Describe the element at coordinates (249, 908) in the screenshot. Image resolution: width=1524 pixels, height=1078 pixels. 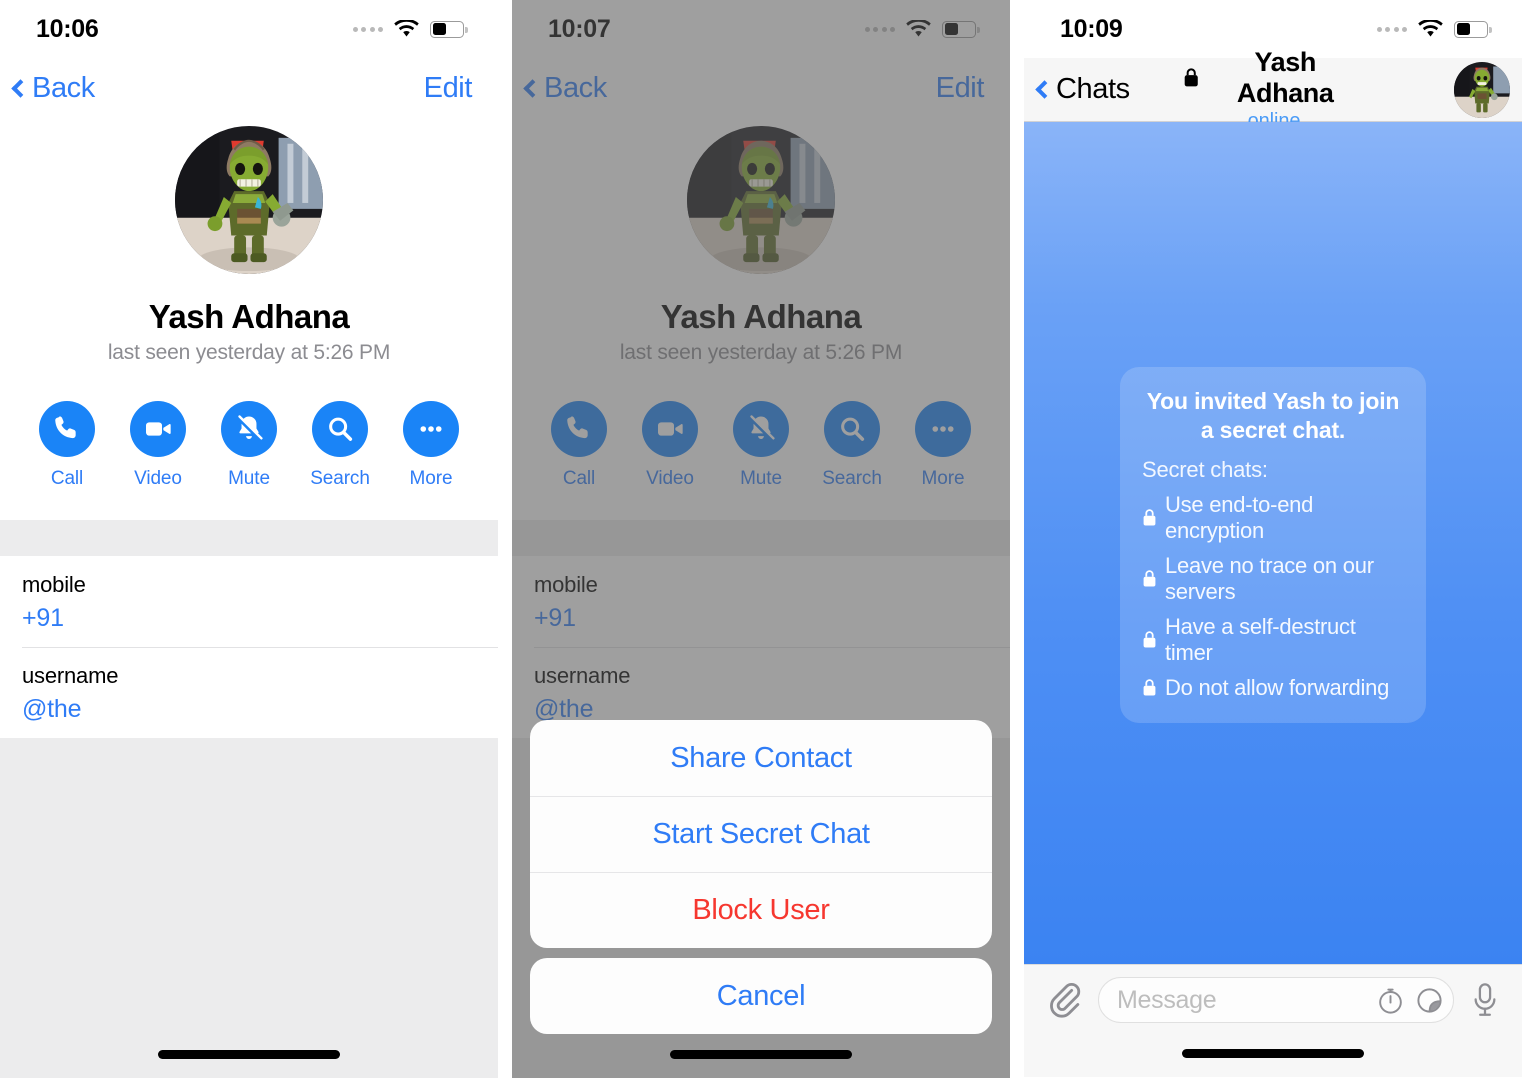
I see `empty-area` at that location.